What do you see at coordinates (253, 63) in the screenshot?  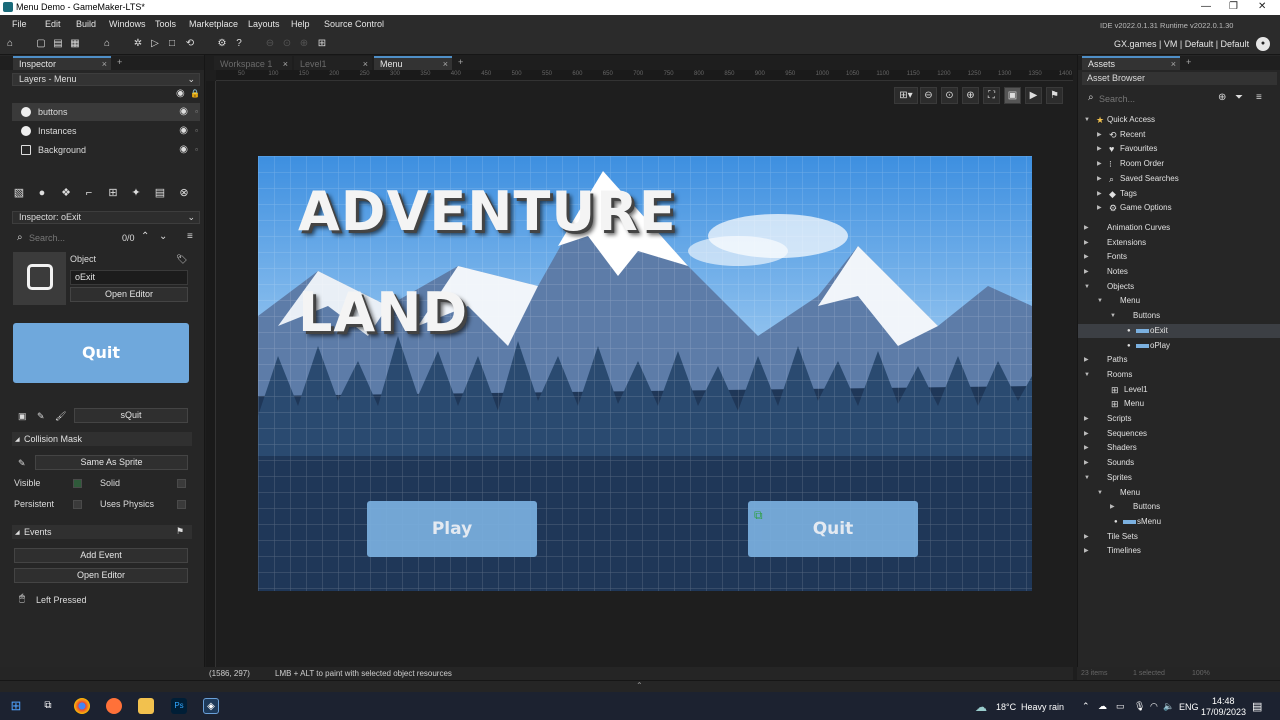 I see `tab-workspace: Workspace 1 ×` at bounding box center [253, 63].